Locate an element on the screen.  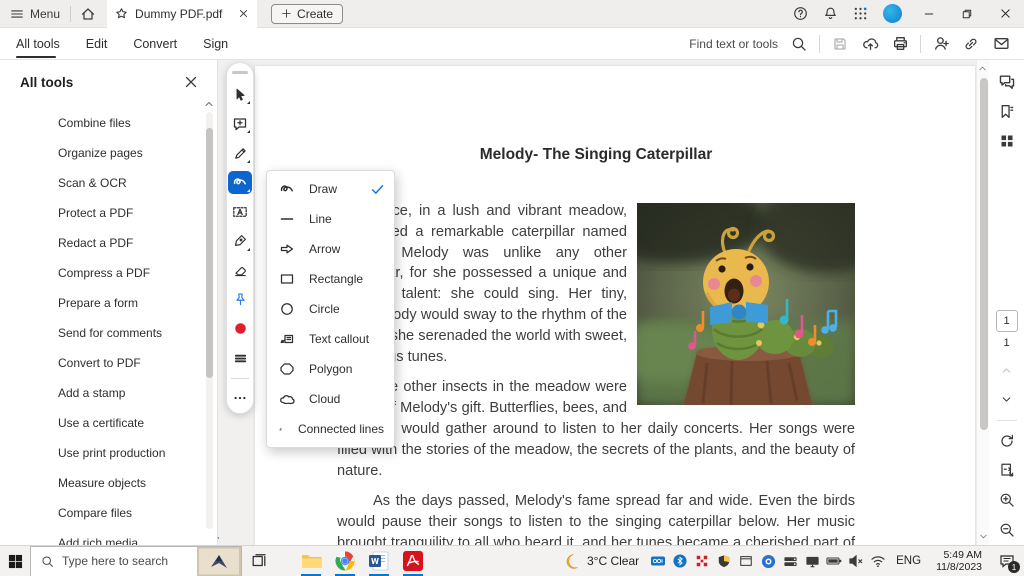
sidebar-scrollbar is located at coordinates (214, 321).